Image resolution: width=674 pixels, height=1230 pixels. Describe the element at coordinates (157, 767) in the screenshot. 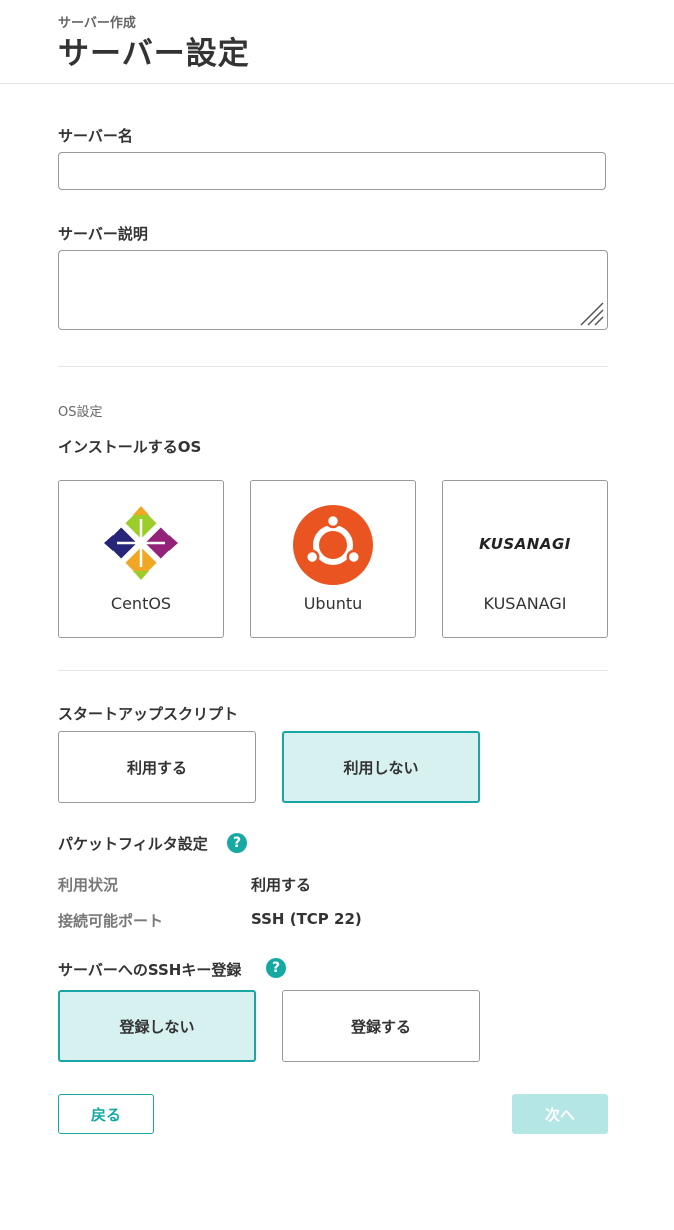

I see `startup-use-button: 利用する` at that location.